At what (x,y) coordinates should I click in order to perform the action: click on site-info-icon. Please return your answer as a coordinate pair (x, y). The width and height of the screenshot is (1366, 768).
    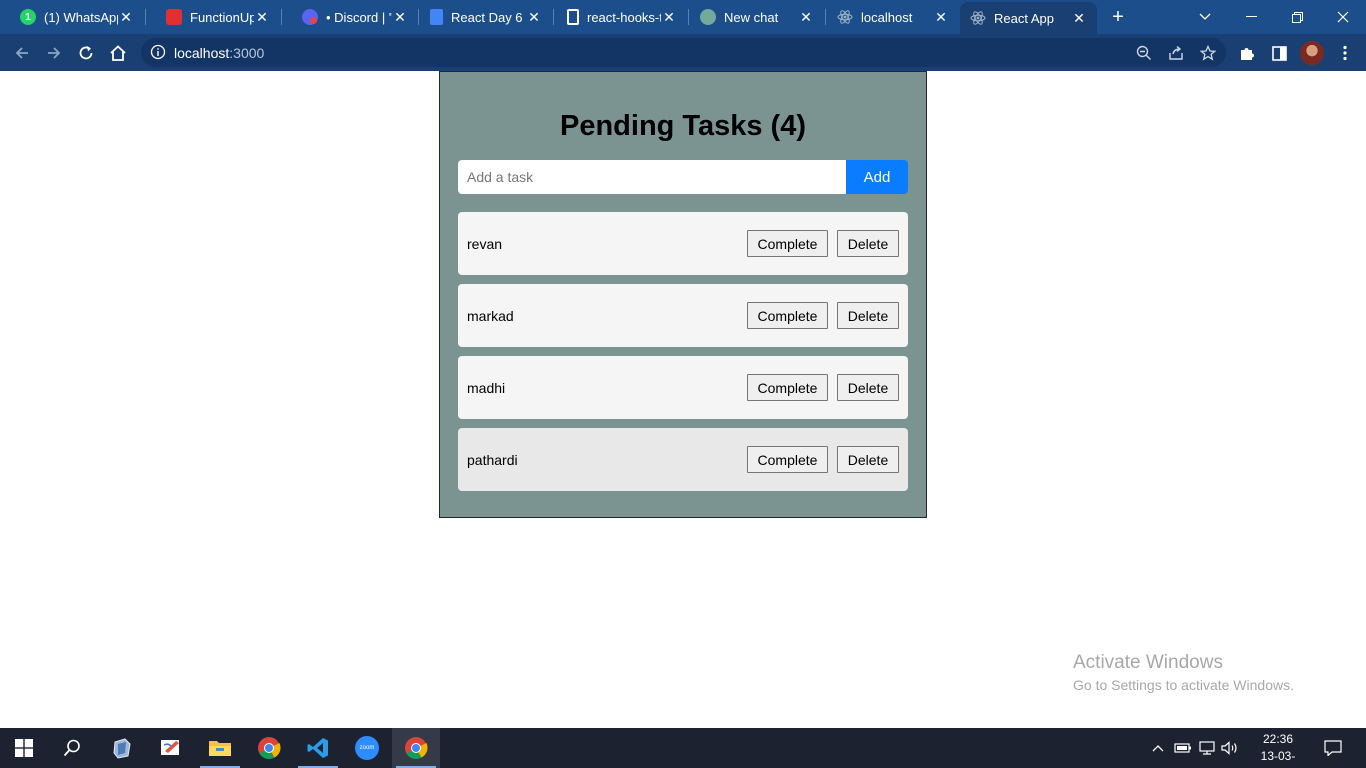
    Looking at the image, I should click on (158, 52).